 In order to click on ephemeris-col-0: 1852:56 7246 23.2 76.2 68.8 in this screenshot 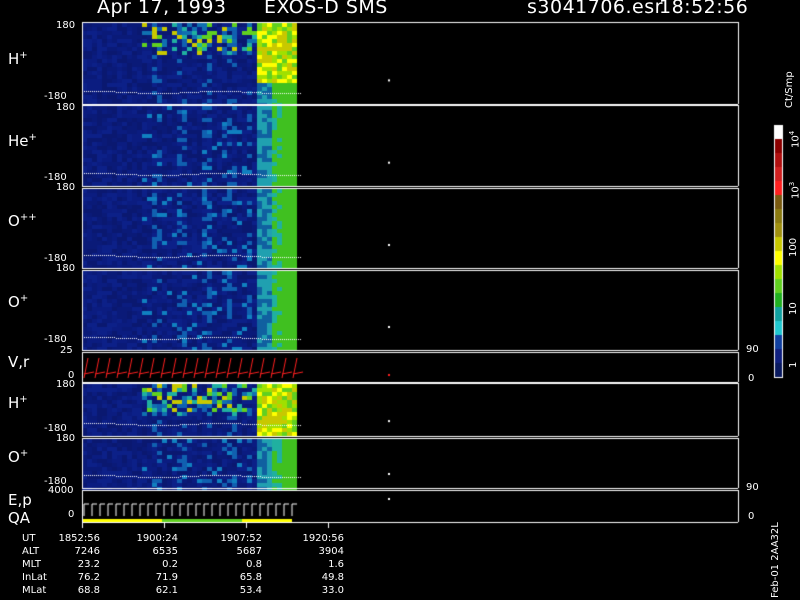, I will do `click(79, 564)`.